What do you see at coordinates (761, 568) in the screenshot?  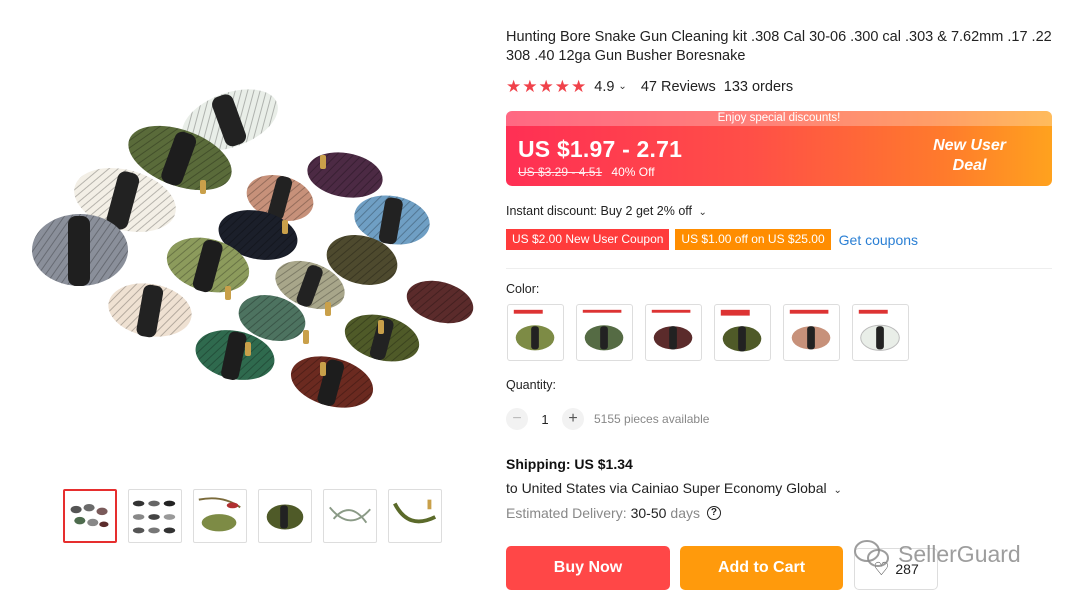 I see `add-to-cart-button: Add to Cart` at bounding box center [761, 568].